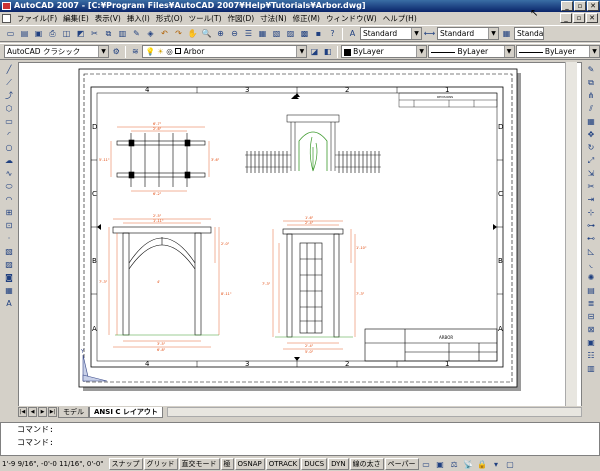 The width and height of the screenshot is (600, 471). Describe the element at coordinates (391, 33) in the screenshot. I see `text-style-select: Standard ▼` at that location.